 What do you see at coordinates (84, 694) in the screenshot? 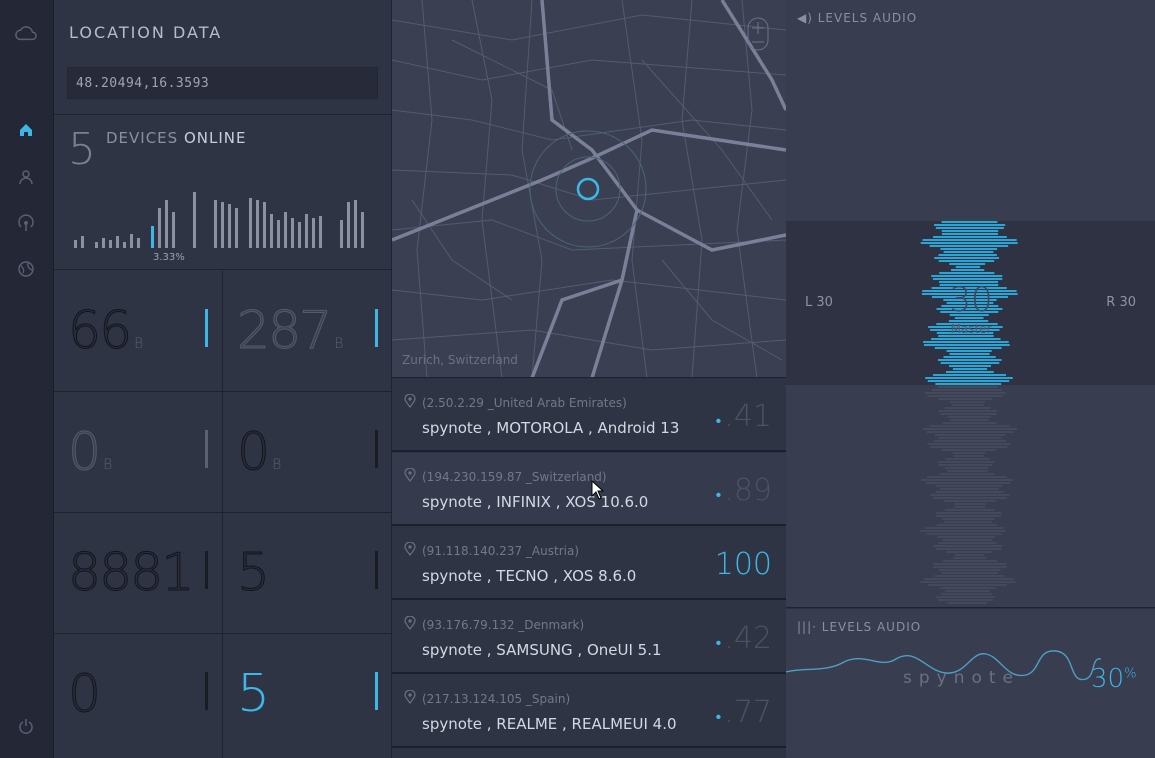
I see `stat-value: 0` at bounding box center [84, 694].